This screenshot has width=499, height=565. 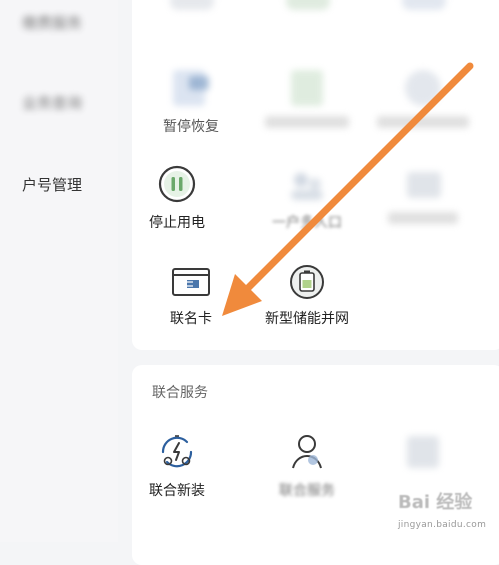 I want to click on sidebar-item-query: 业务查询, so click(x=70, y=102).